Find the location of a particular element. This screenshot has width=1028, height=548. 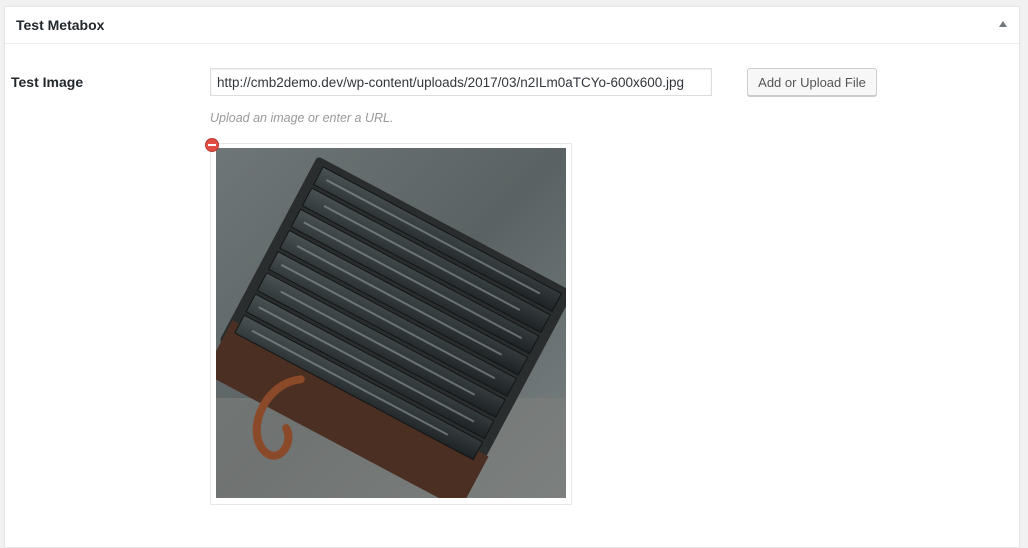

image-url-input is located at coordinates (461, 82).